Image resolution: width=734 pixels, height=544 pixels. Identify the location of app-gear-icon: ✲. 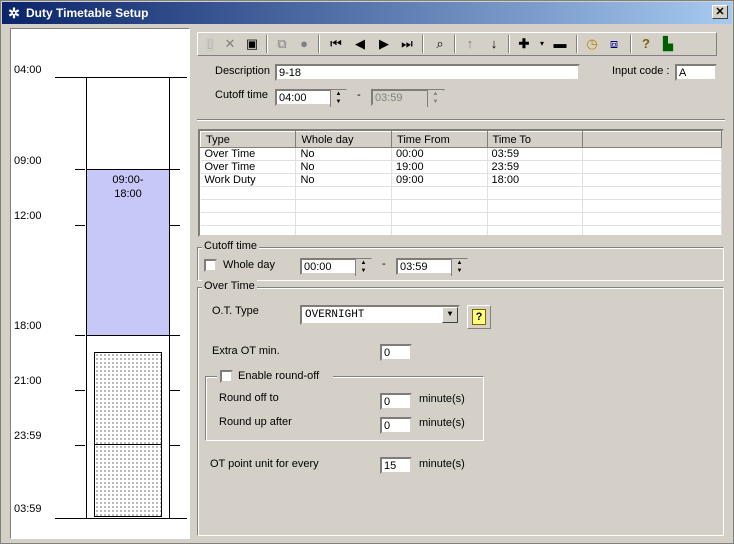
(14, 13).